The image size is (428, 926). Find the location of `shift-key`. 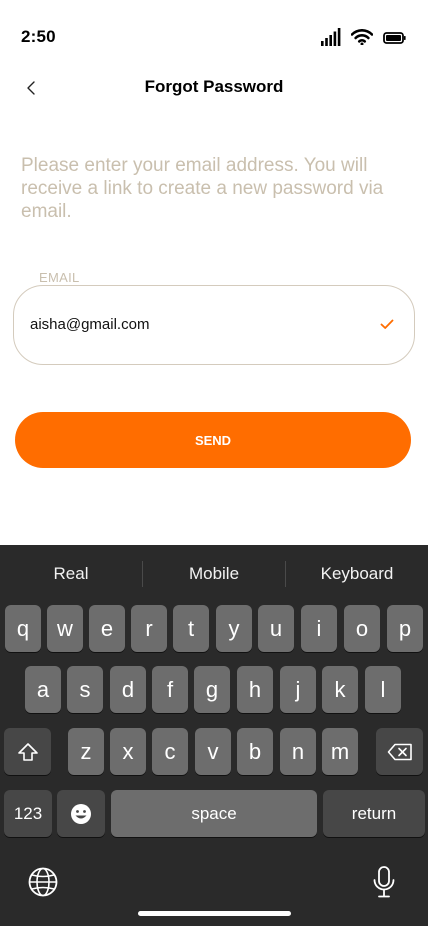

shift-key is located at coordinates (27, 751).